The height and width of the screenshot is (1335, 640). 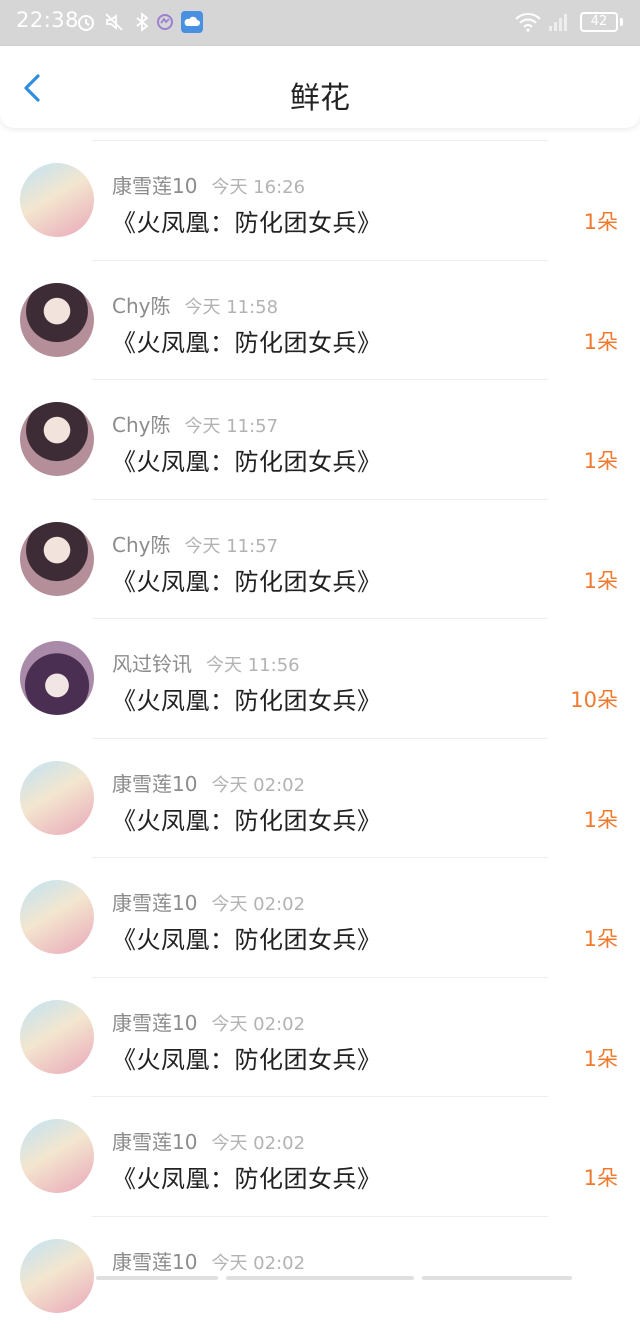 What do you see at coordinates (320, 95) in the screenshot?
I see `page-title: 鲜花` at bounding box center [320, 95].